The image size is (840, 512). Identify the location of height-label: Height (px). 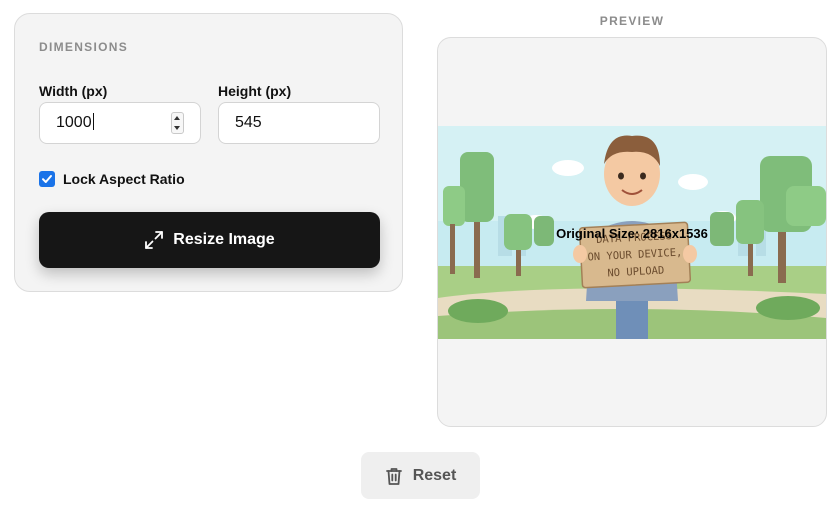
(255, 91).